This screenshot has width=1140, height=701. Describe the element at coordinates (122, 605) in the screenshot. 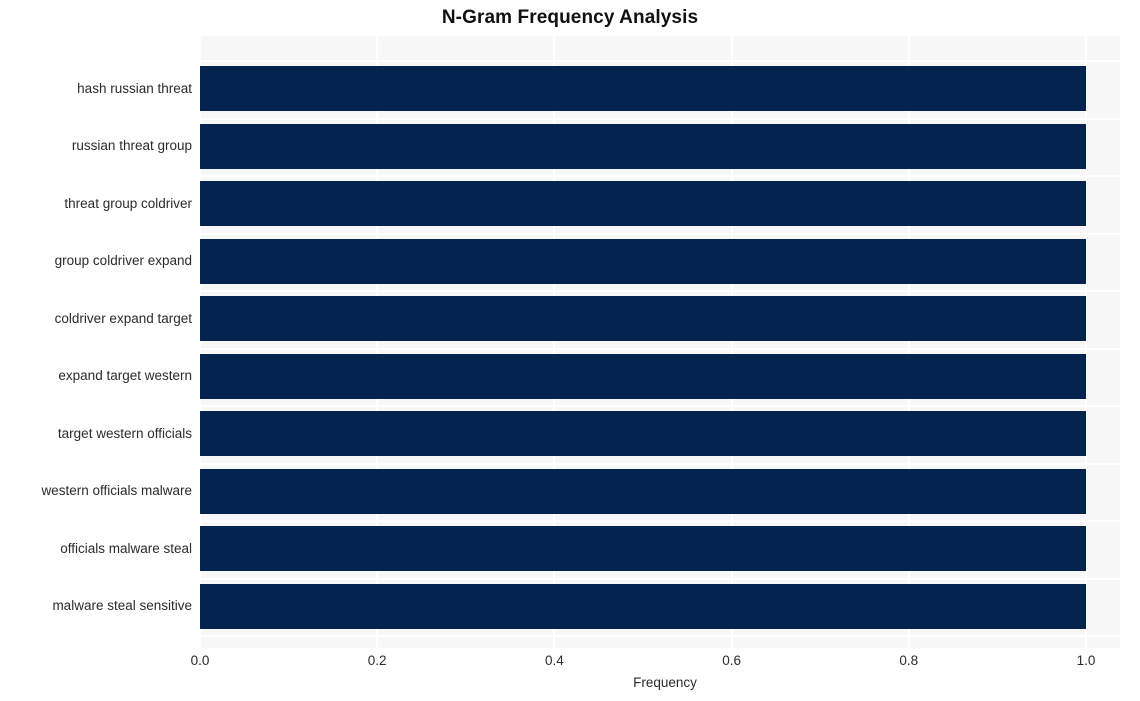

I see `y-axis-tick-label: malware steal sensitive` at that location.